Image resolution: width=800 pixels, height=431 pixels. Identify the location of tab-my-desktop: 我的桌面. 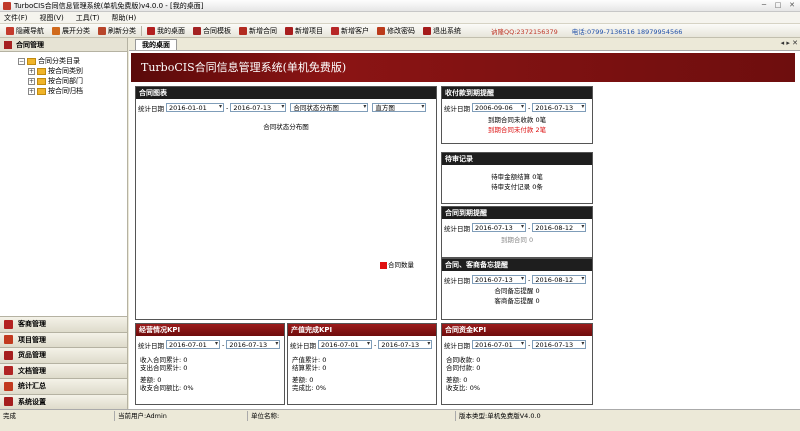
(156, 44).